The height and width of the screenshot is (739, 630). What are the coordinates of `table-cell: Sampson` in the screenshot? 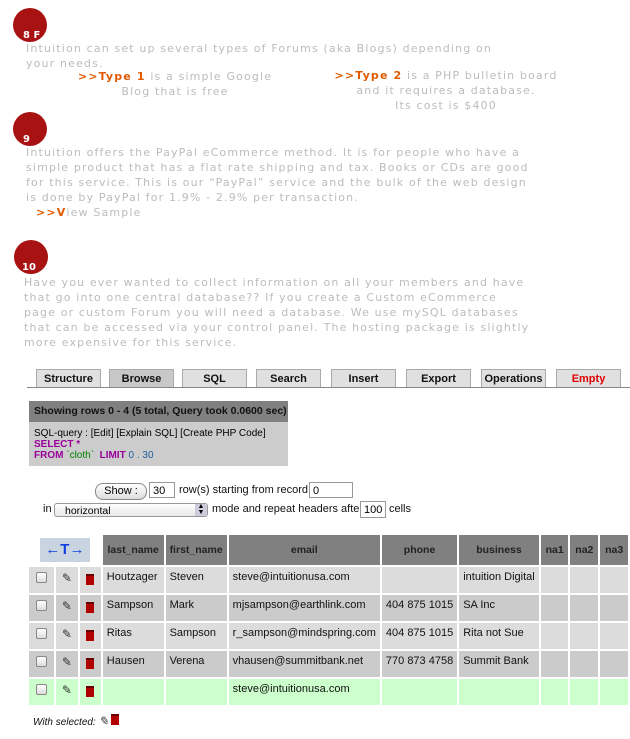 It's located at (196, 636).